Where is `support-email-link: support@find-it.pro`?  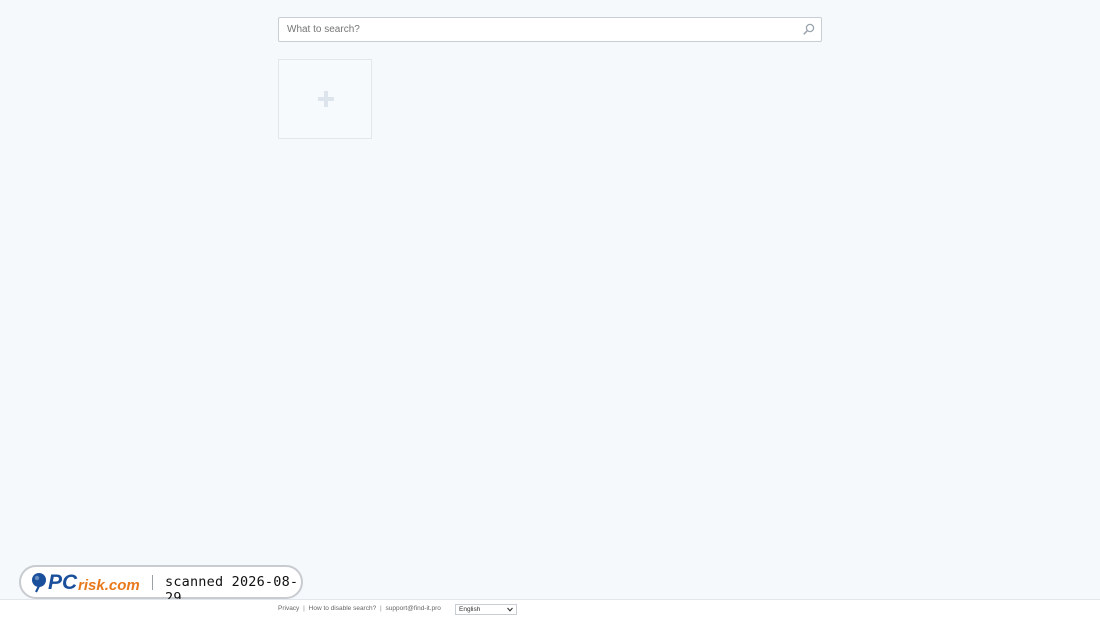 support-email-link: support@find-it.pro is located at coordinates (413, 608).